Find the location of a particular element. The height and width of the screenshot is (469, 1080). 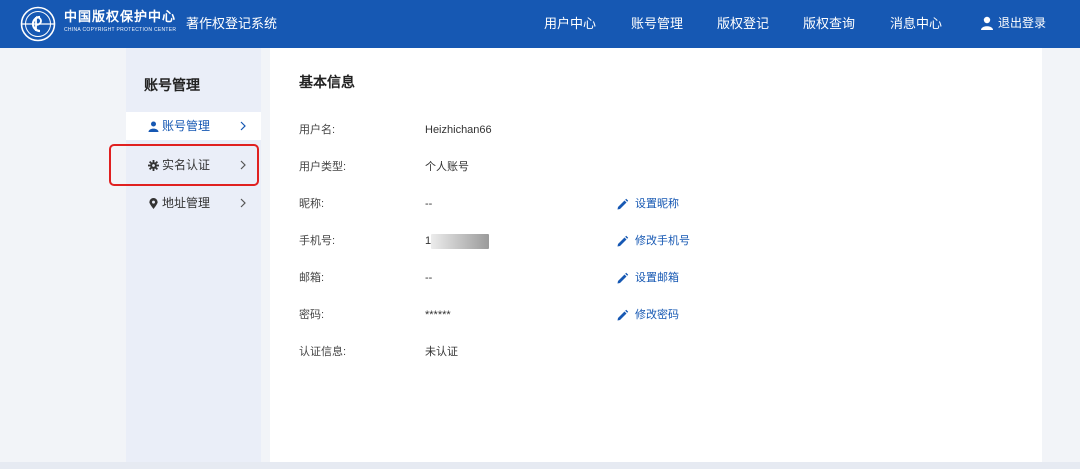

sidebar-item-label: 地址管理 is located at coordinates (186, 203).